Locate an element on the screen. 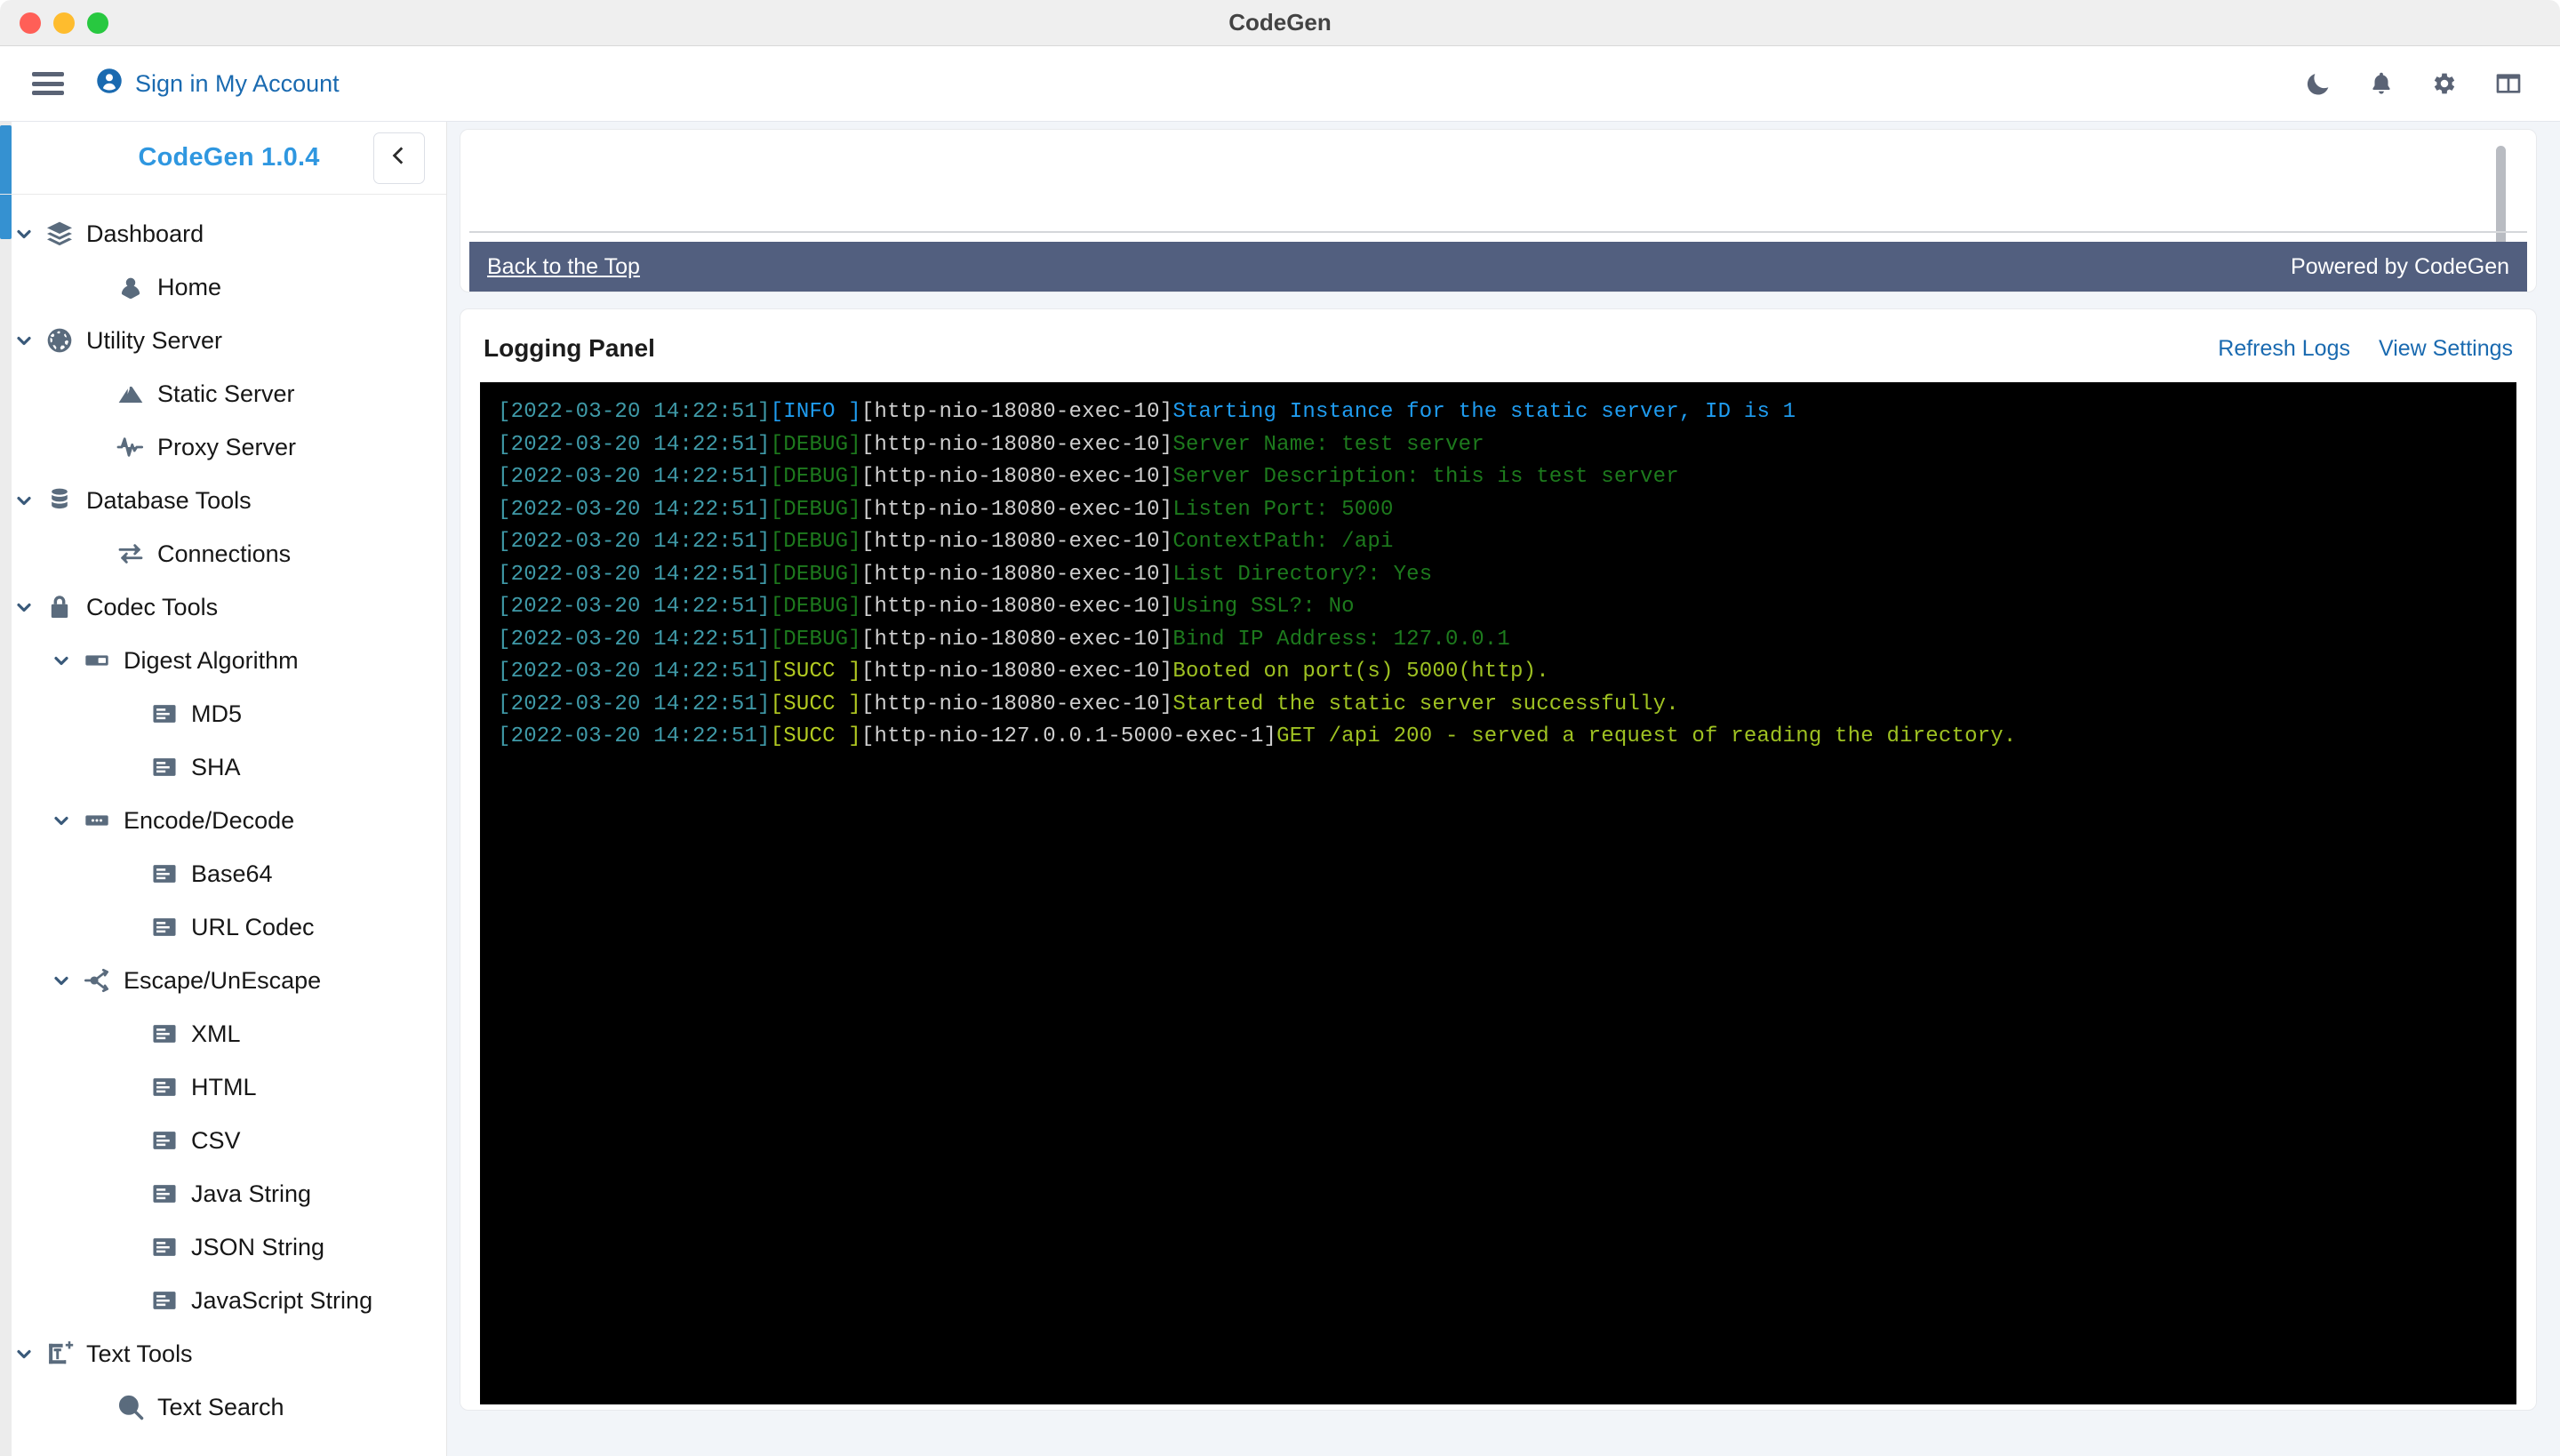 The width and height of the screenshot is (2560, 1456). sidebar-item-label: Base64 is located at coordinates (232, 873).